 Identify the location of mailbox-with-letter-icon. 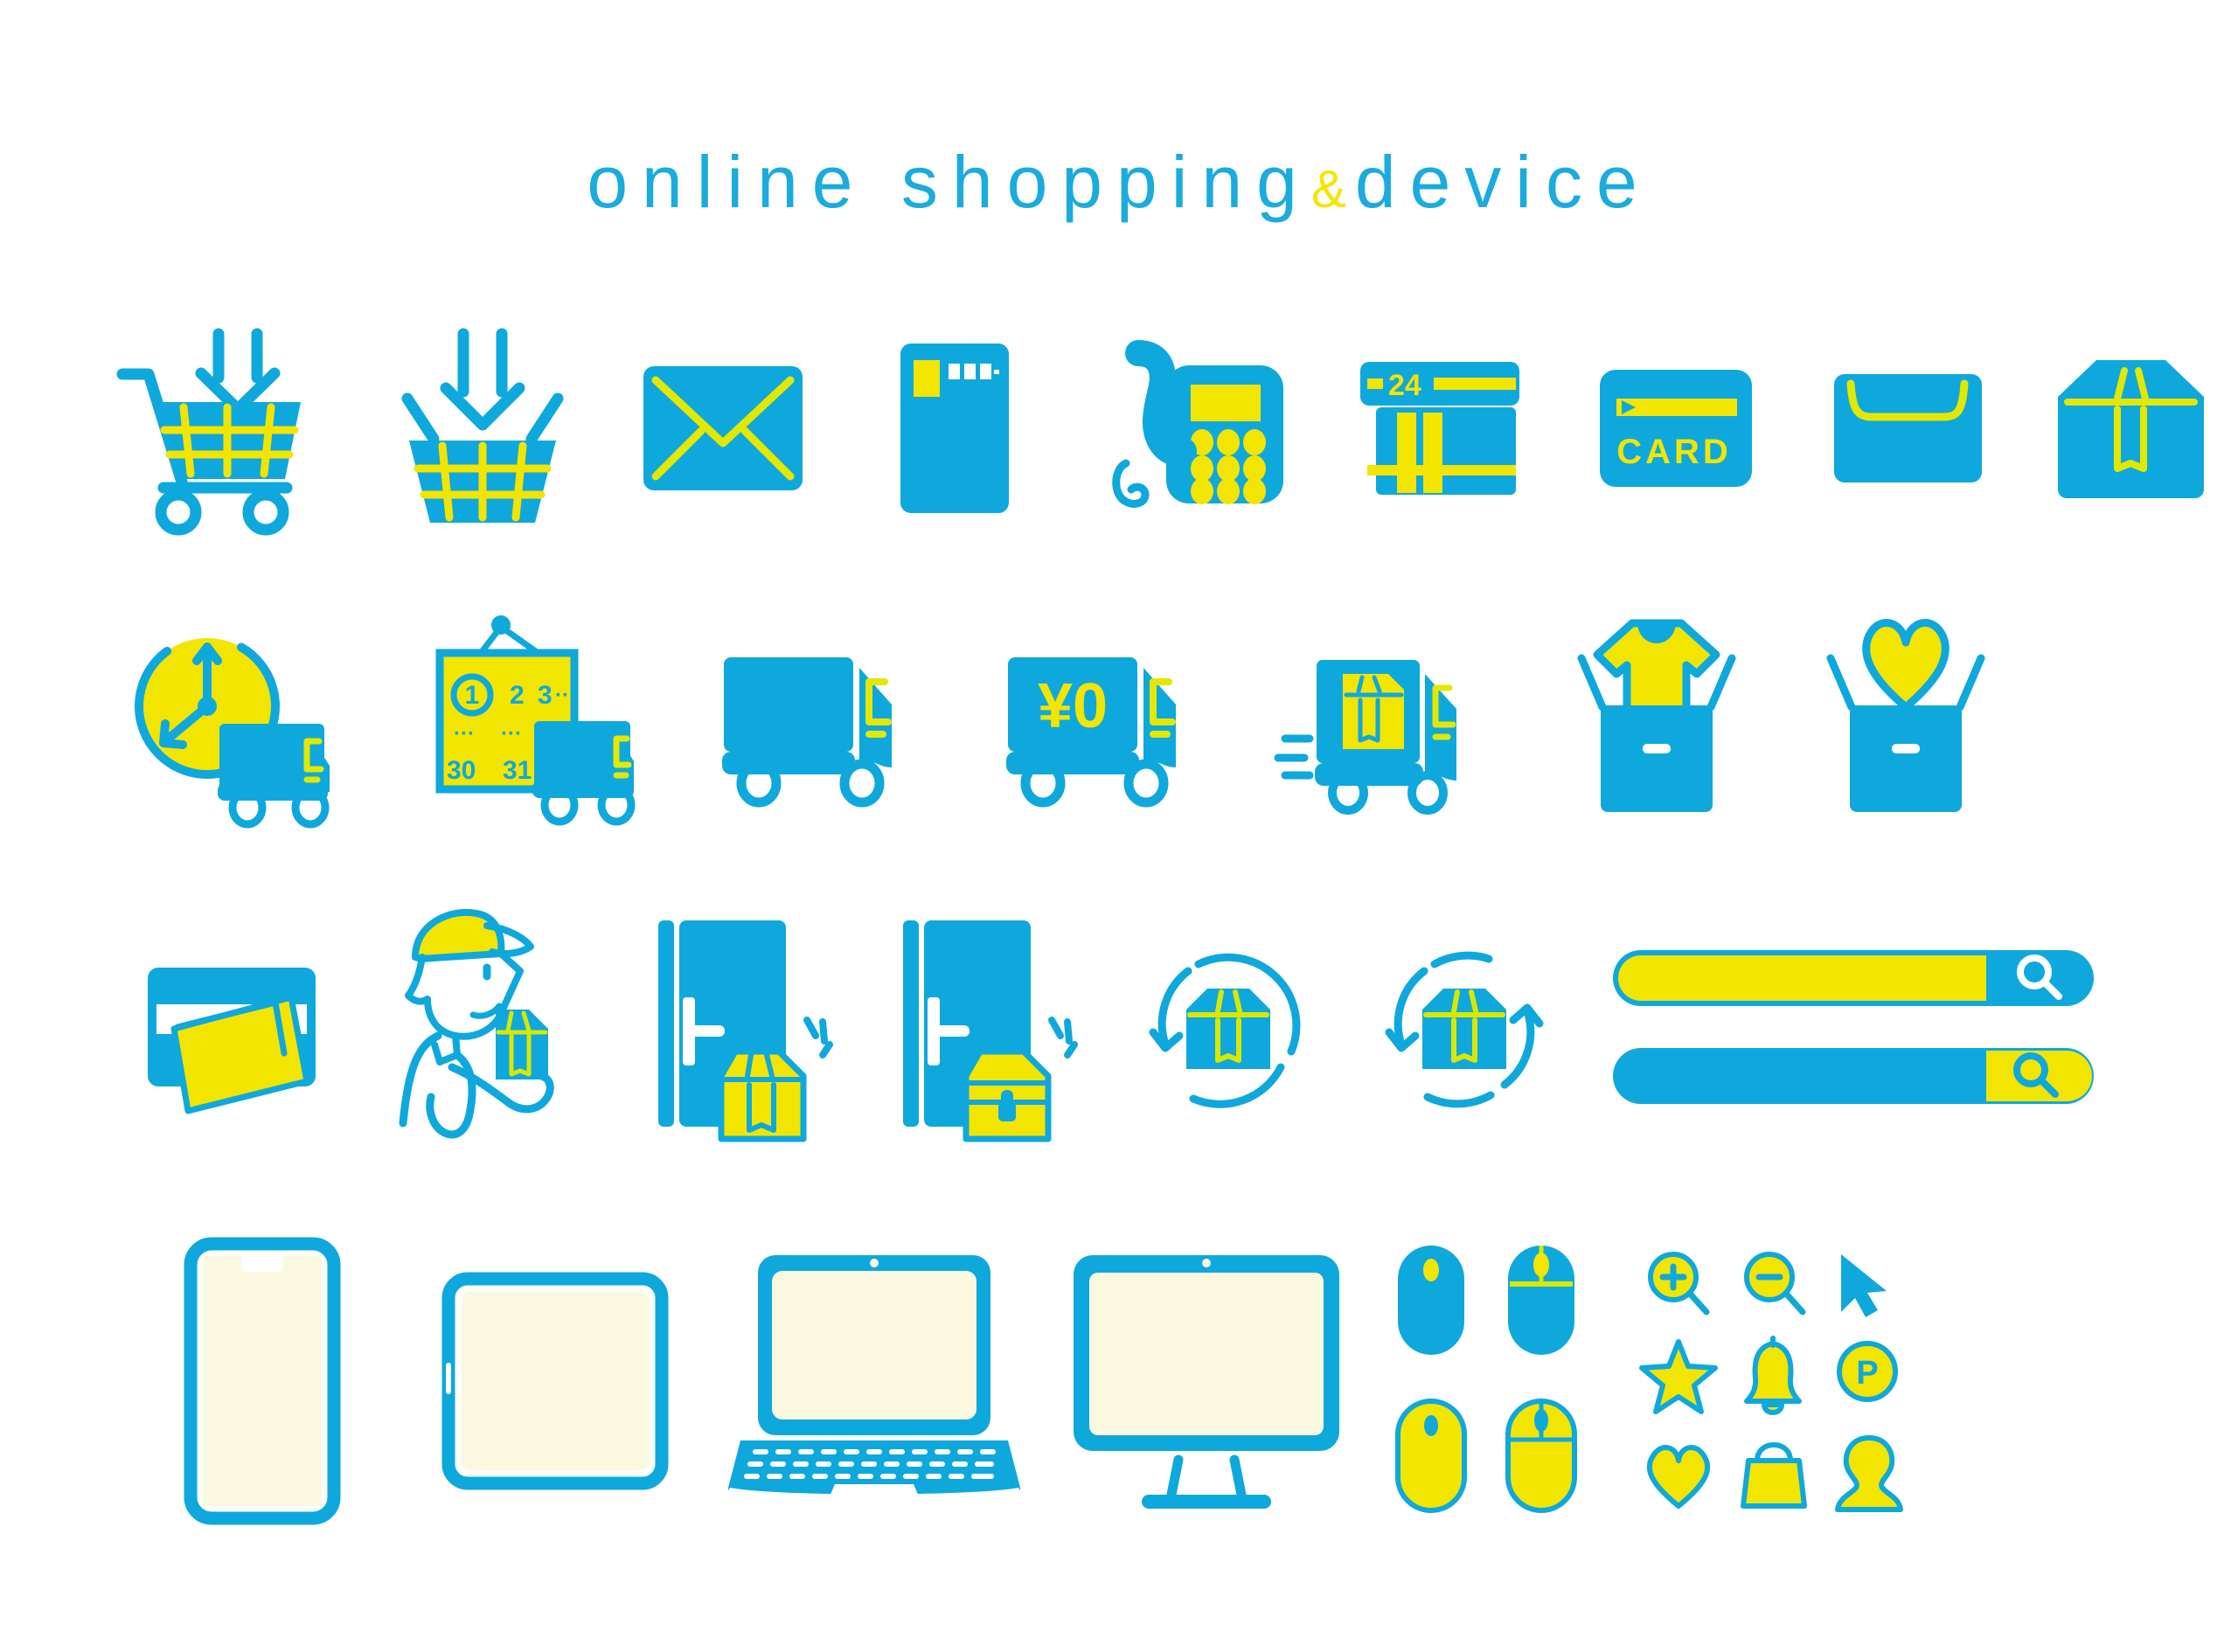
(232, 1027).